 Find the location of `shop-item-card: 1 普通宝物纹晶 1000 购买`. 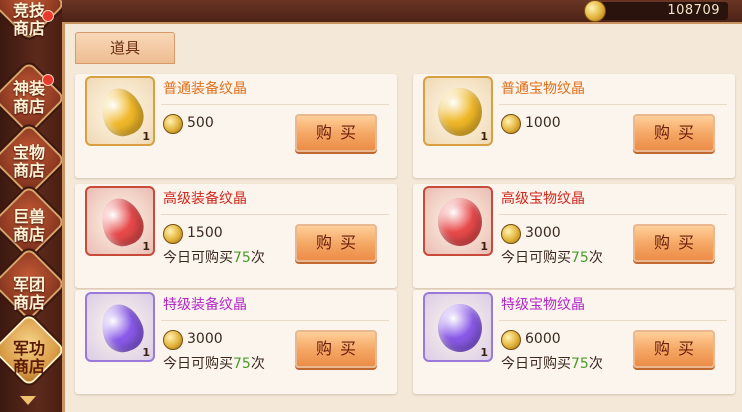

shop-item-card: 1 普通宝物纹晶 1000 购买 is located at coordinates (574, 126).